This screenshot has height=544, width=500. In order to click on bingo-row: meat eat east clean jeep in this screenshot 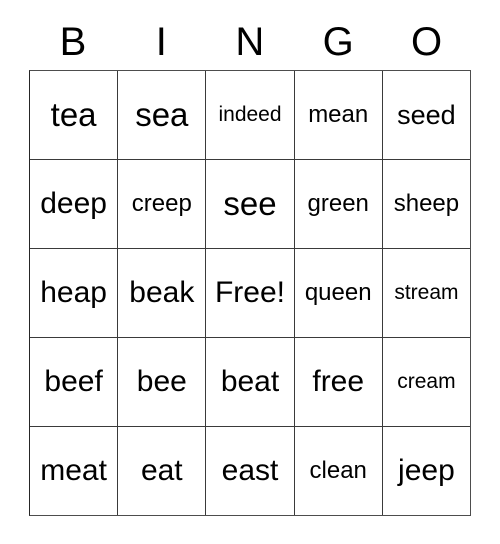, I will do `click(250, 471)`.